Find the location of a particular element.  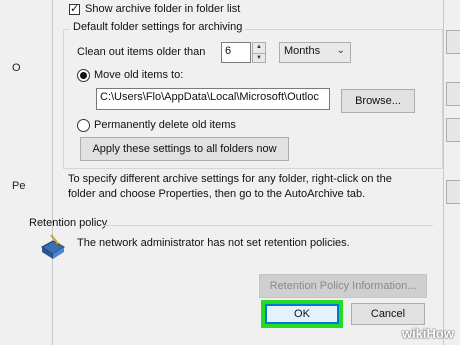

watermark-how: How is located at coordinates (440, 333).